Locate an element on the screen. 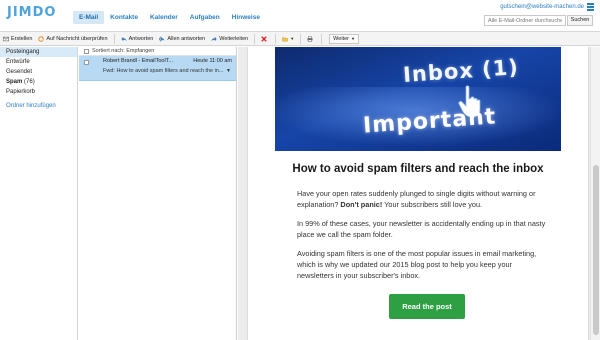  forward-icon is located at coordinates (214, 38).